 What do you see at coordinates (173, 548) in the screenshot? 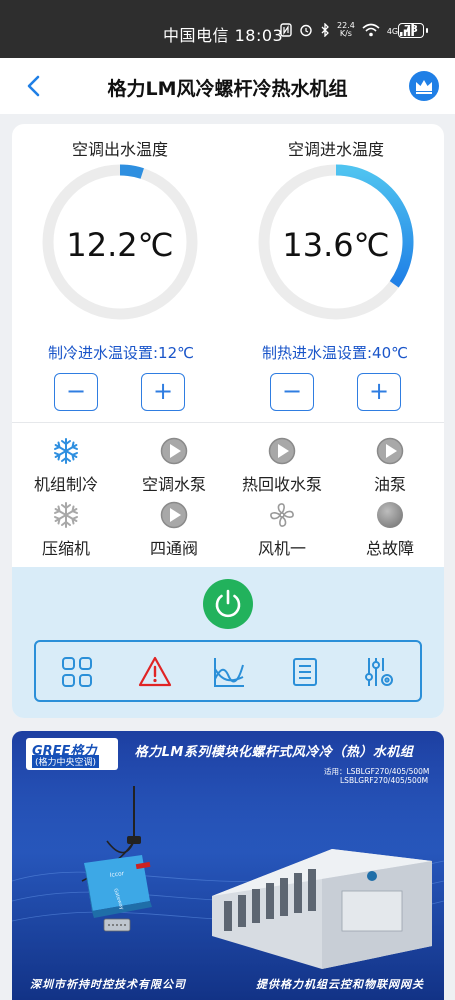
I see `status-label: 四通阀` at bounding box center [173, 548].